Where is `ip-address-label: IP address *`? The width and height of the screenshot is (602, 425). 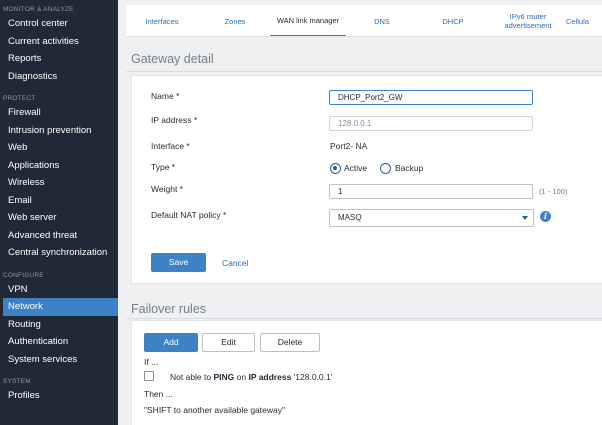
ip-address-label: IP address * is located at coordinates (174, 120).